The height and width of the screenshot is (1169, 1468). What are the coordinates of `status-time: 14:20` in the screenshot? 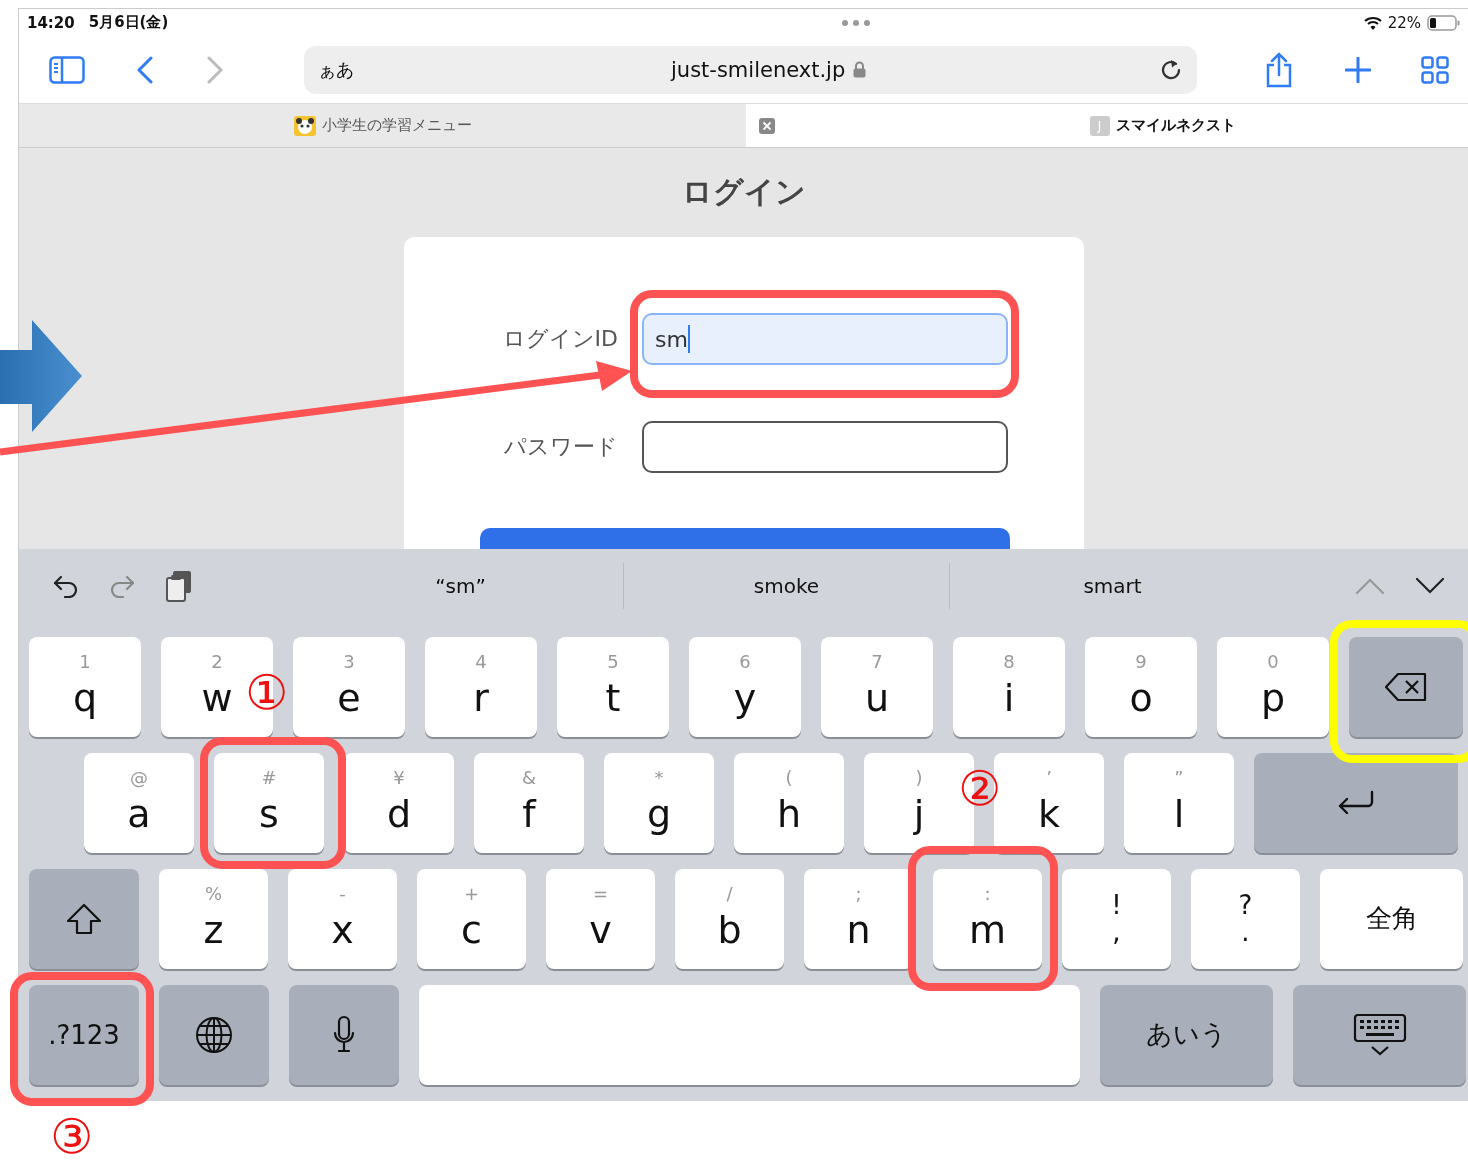 It's located at (51, 22).